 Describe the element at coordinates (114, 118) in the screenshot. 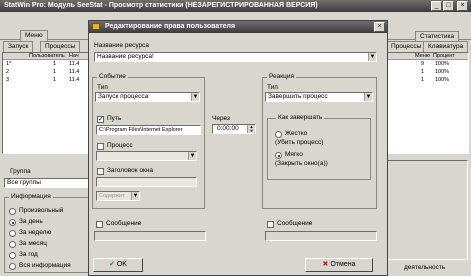

I see `path-label: Путь` at that location.